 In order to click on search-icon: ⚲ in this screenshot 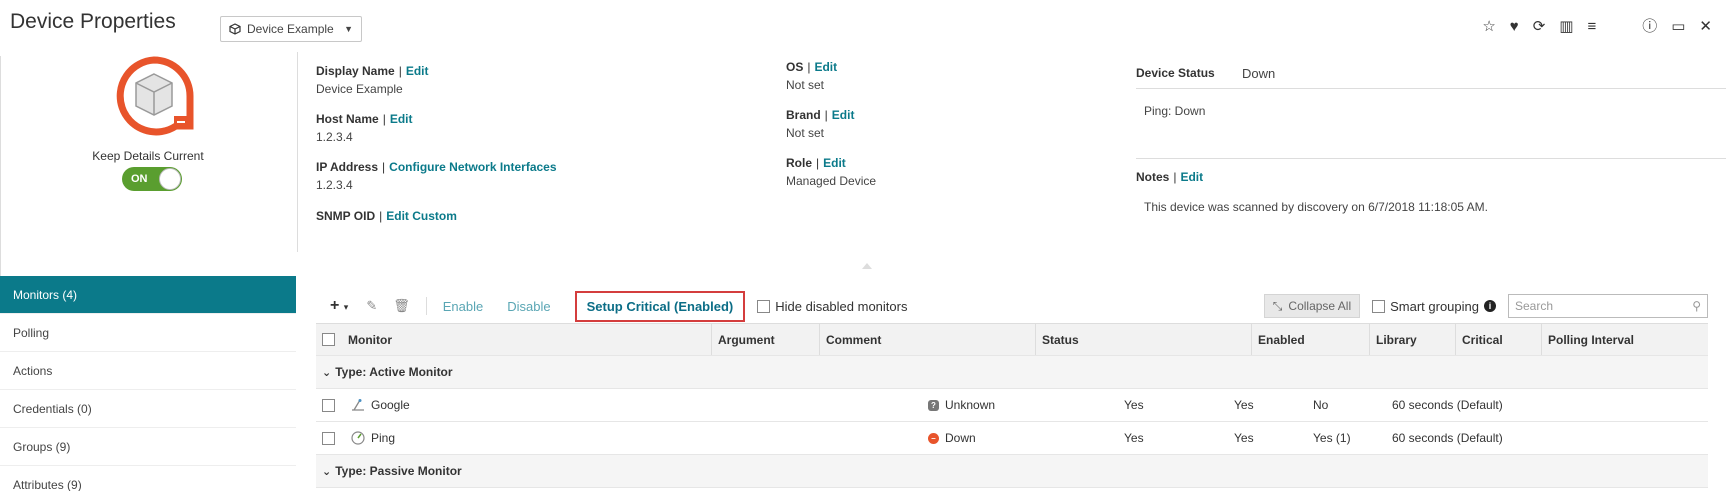, I will do `click(1696, 306)`.